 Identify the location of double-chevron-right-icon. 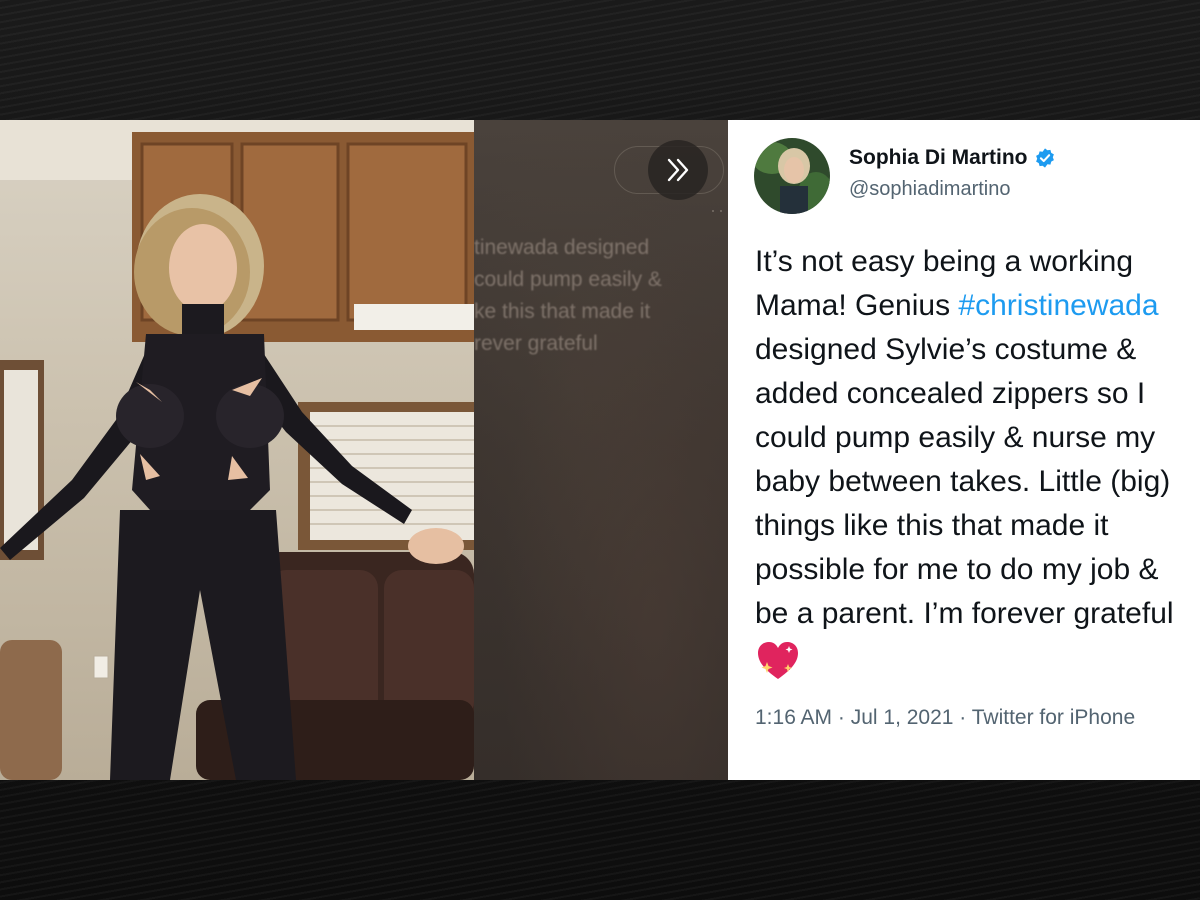
(678, 170).